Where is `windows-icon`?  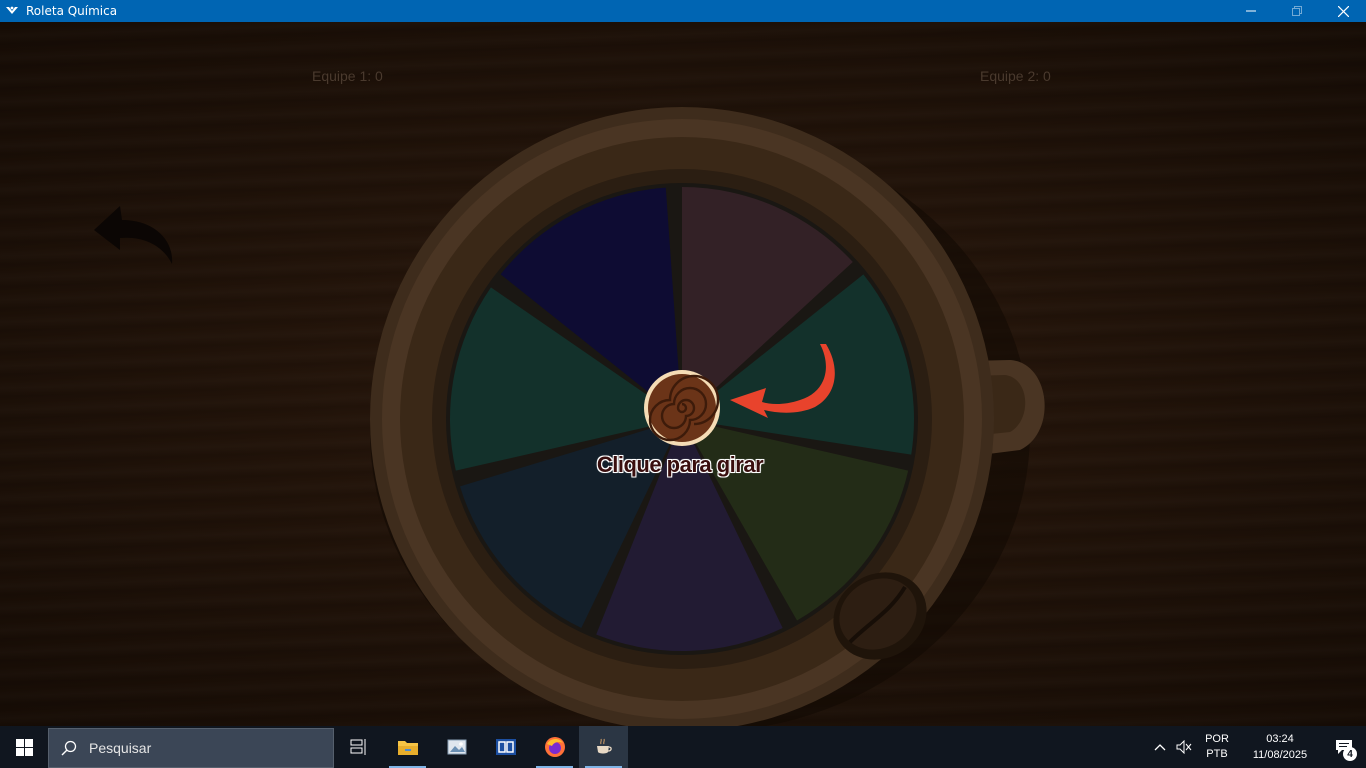 windows-icon is located at coordinates (24, 747).